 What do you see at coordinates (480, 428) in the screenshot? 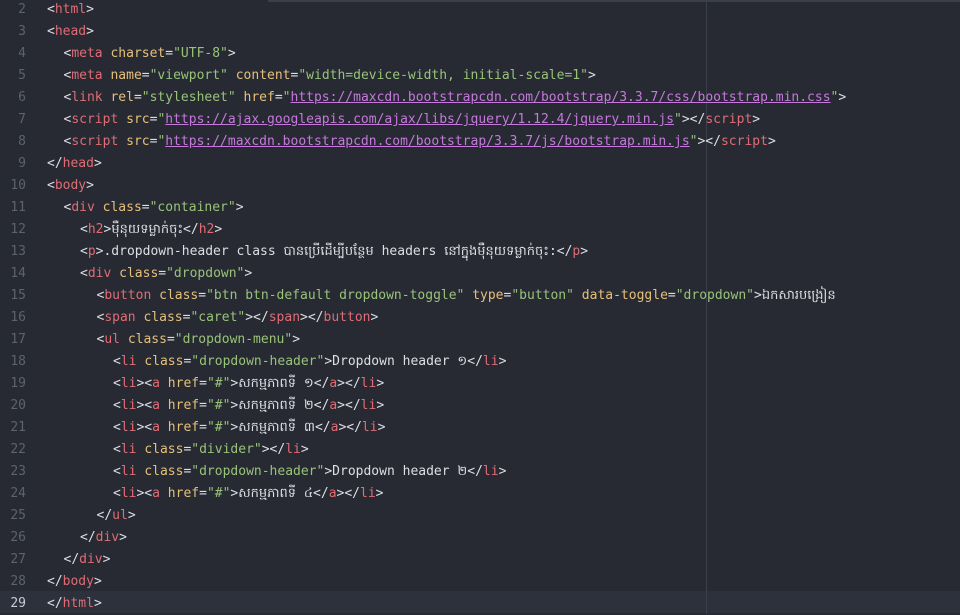
I see `code-line: 21 <li><a href="#">សកម្មភាពទី ៣</a></li>` at bounding box center [480, 428].